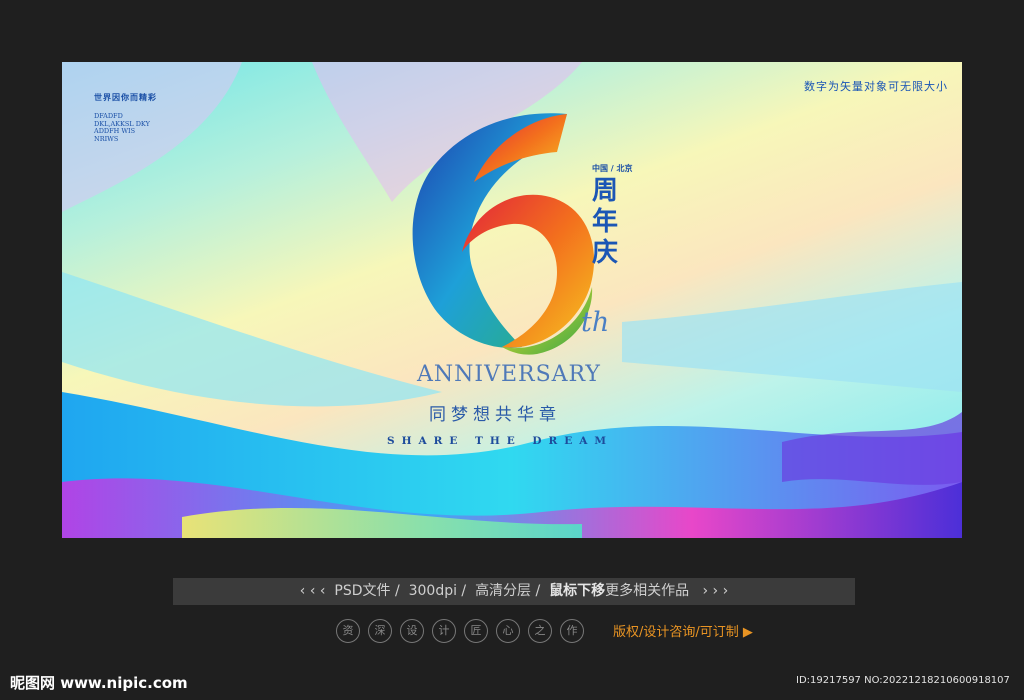 Image resolution: width=1024 pixels, height=700 pixels. What do you see at coordinates (612, 168) in the screenshot?
I see `city-label: 中国 / 北京` at bounding box center [612, 168].